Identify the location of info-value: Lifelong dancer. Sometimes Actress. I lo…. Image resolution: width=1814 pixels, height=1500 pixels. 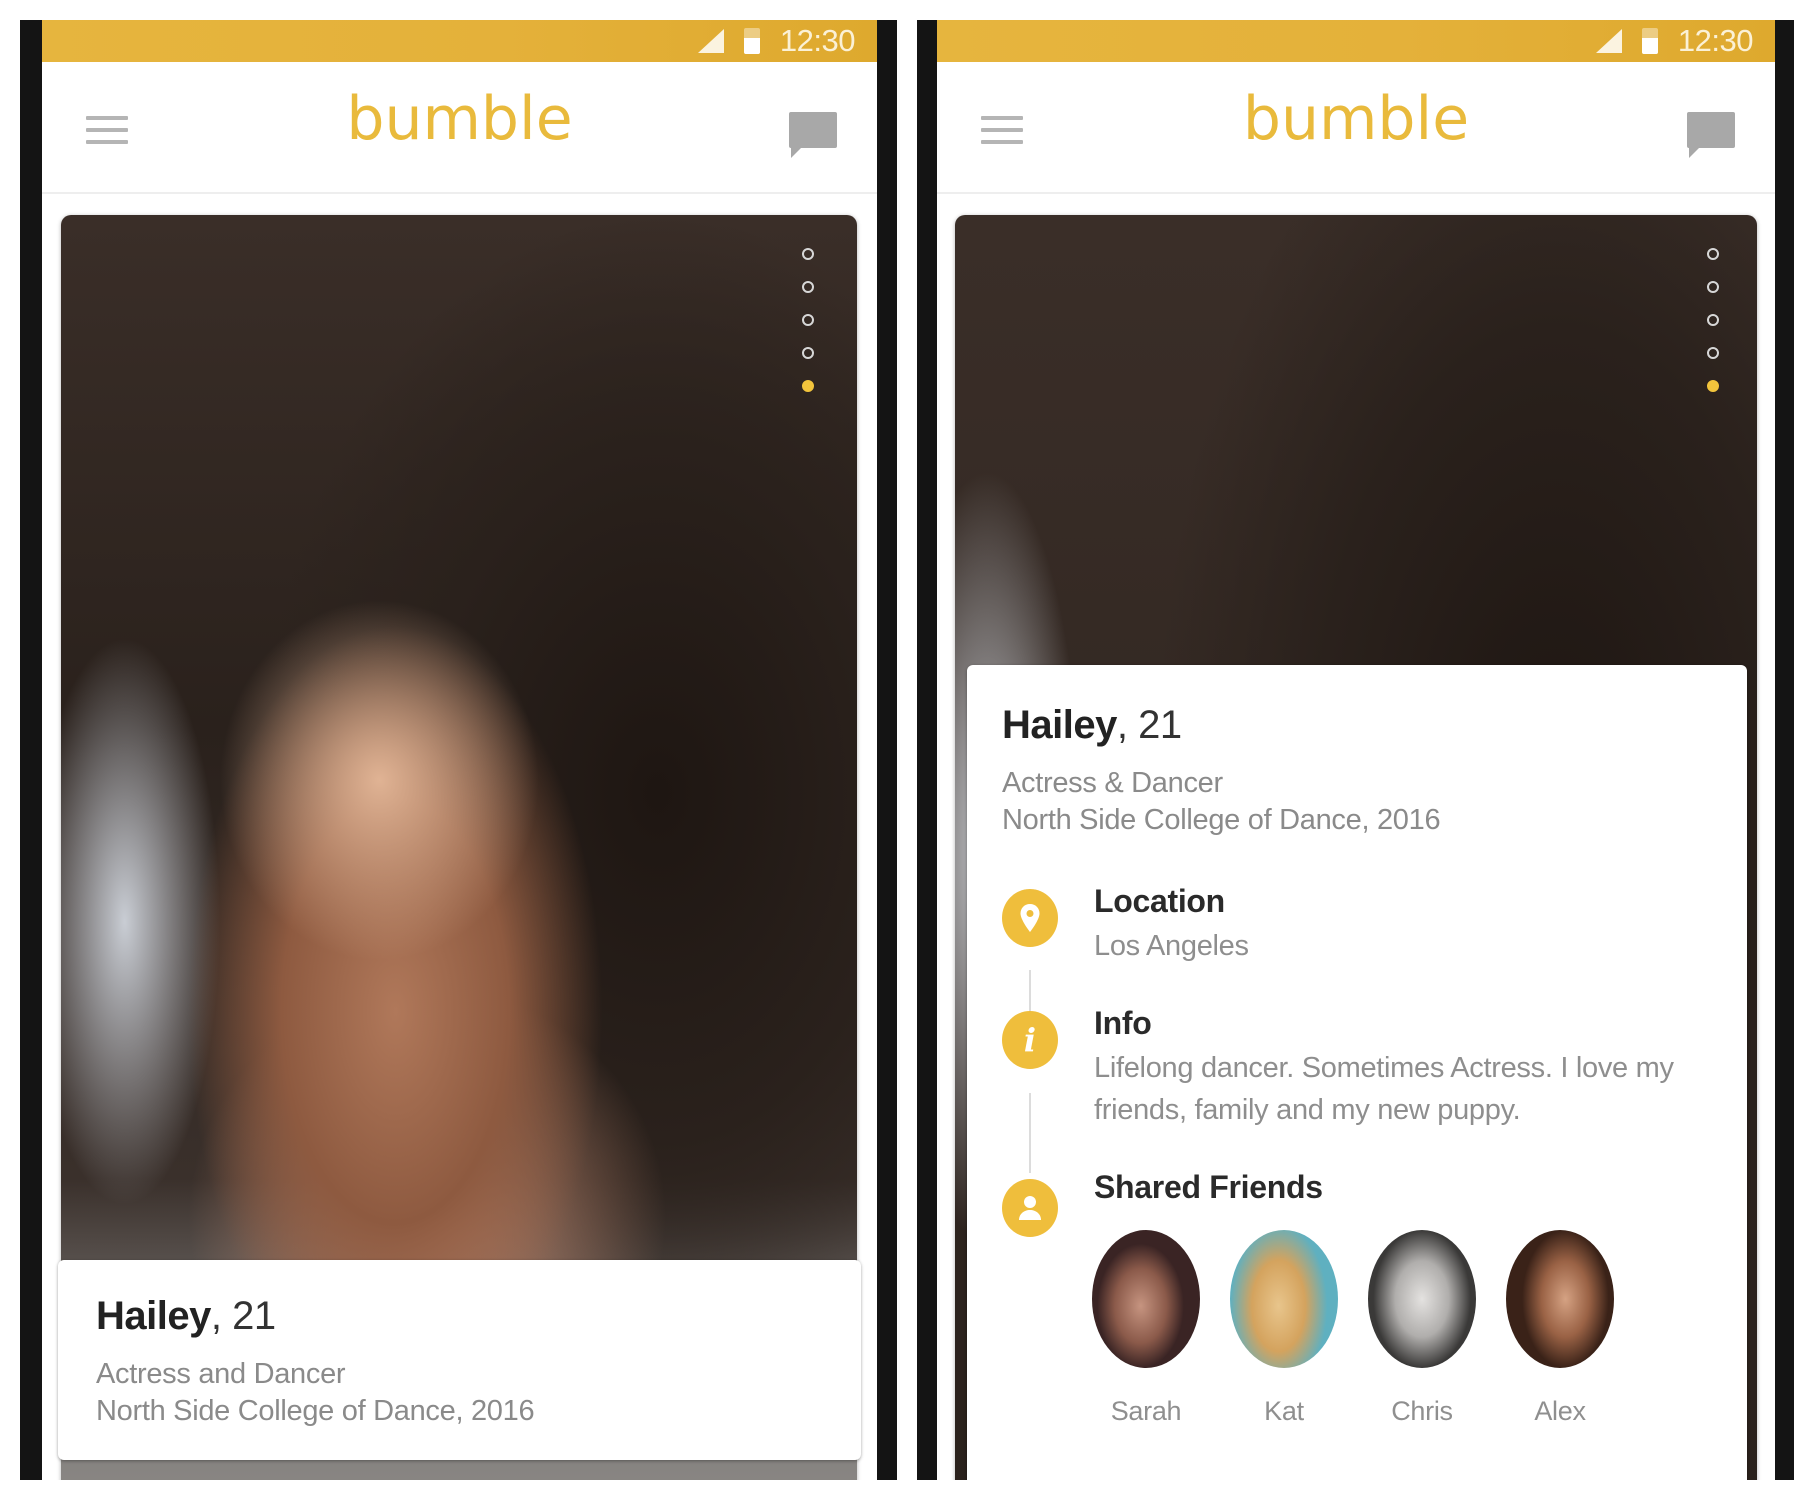
(1384, 1089).